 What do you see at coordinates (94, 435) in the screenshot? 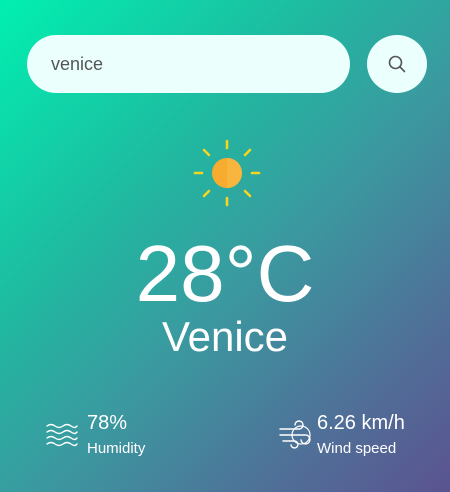
I see `humidity-section: 78% Humidity` at bounding box center [94, 435].